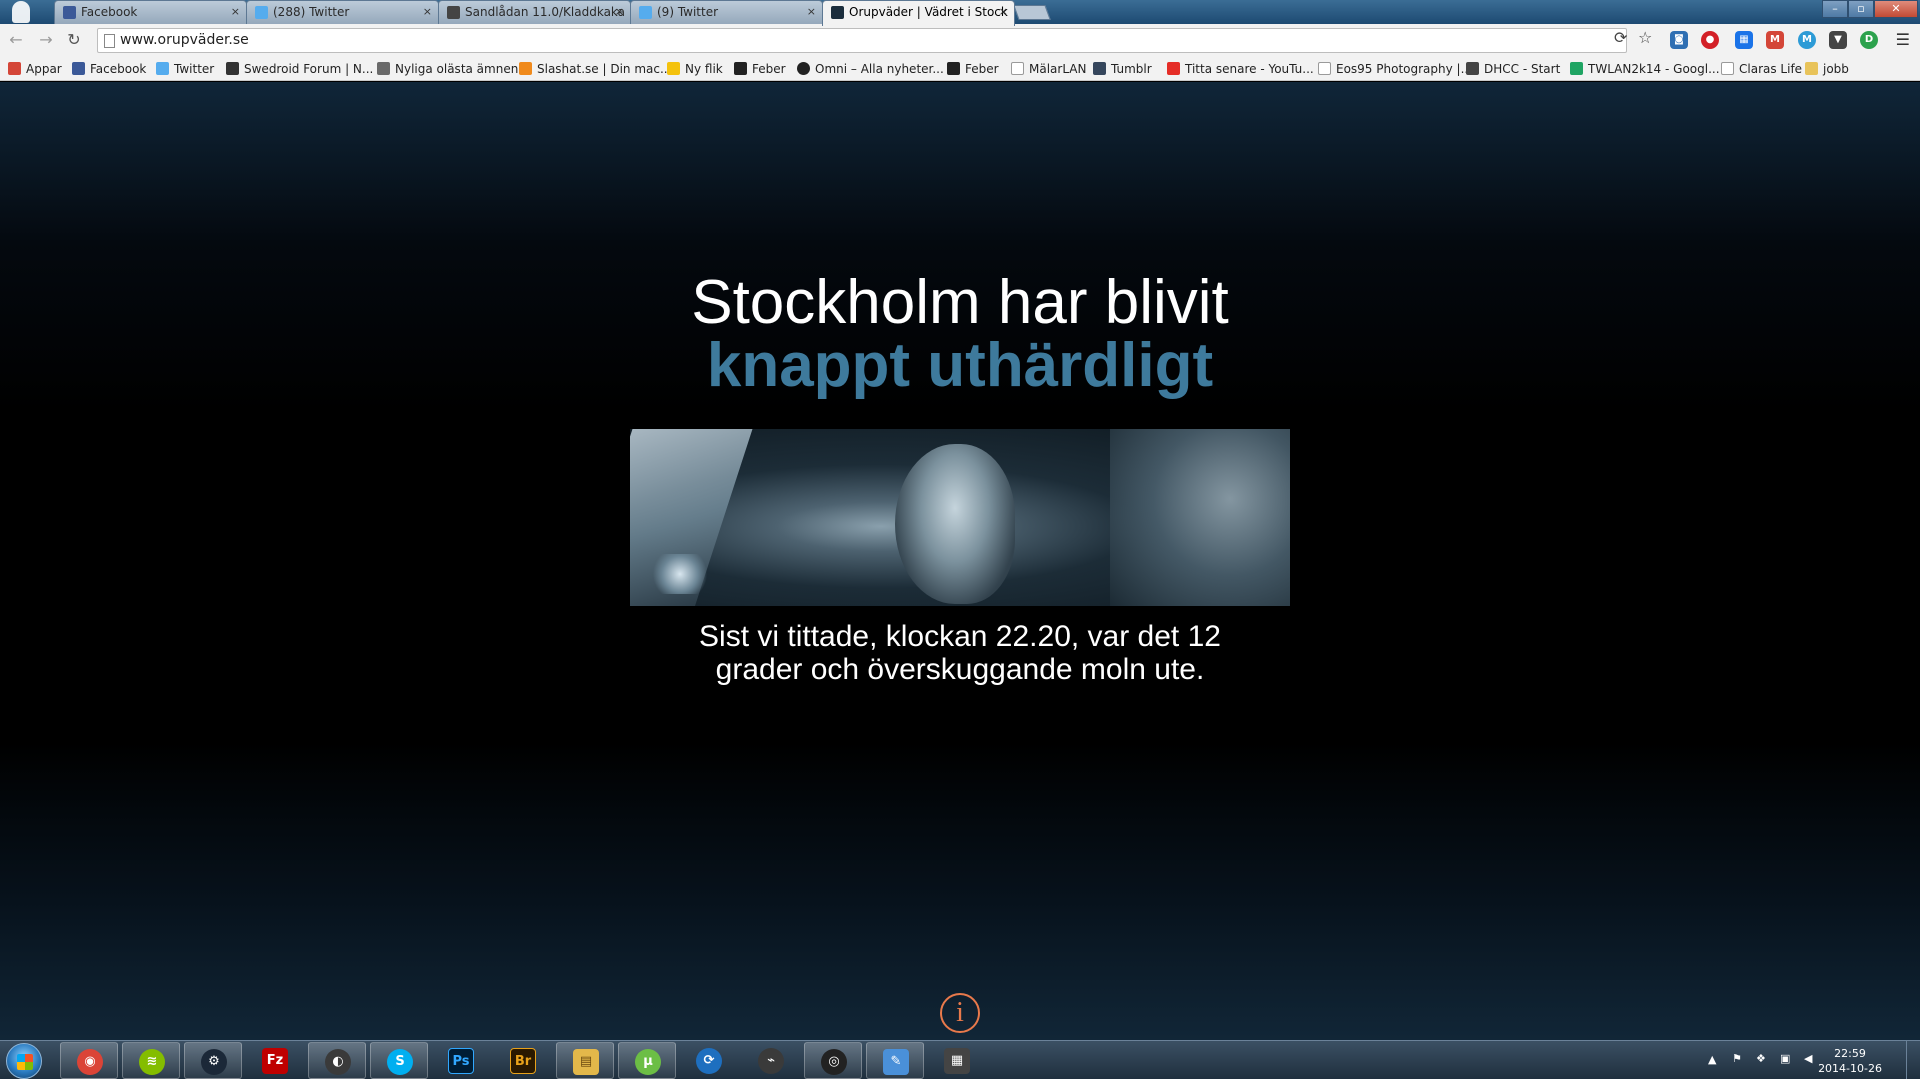 This screenshot has height=1079, width=1920. I want to click on bookmark-ny-flik: Ny flik, so click(695, 69).